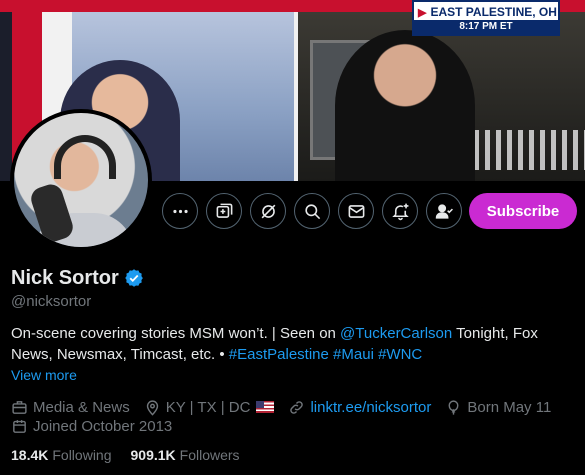  I want to click on more-icon, so click(180, 211).